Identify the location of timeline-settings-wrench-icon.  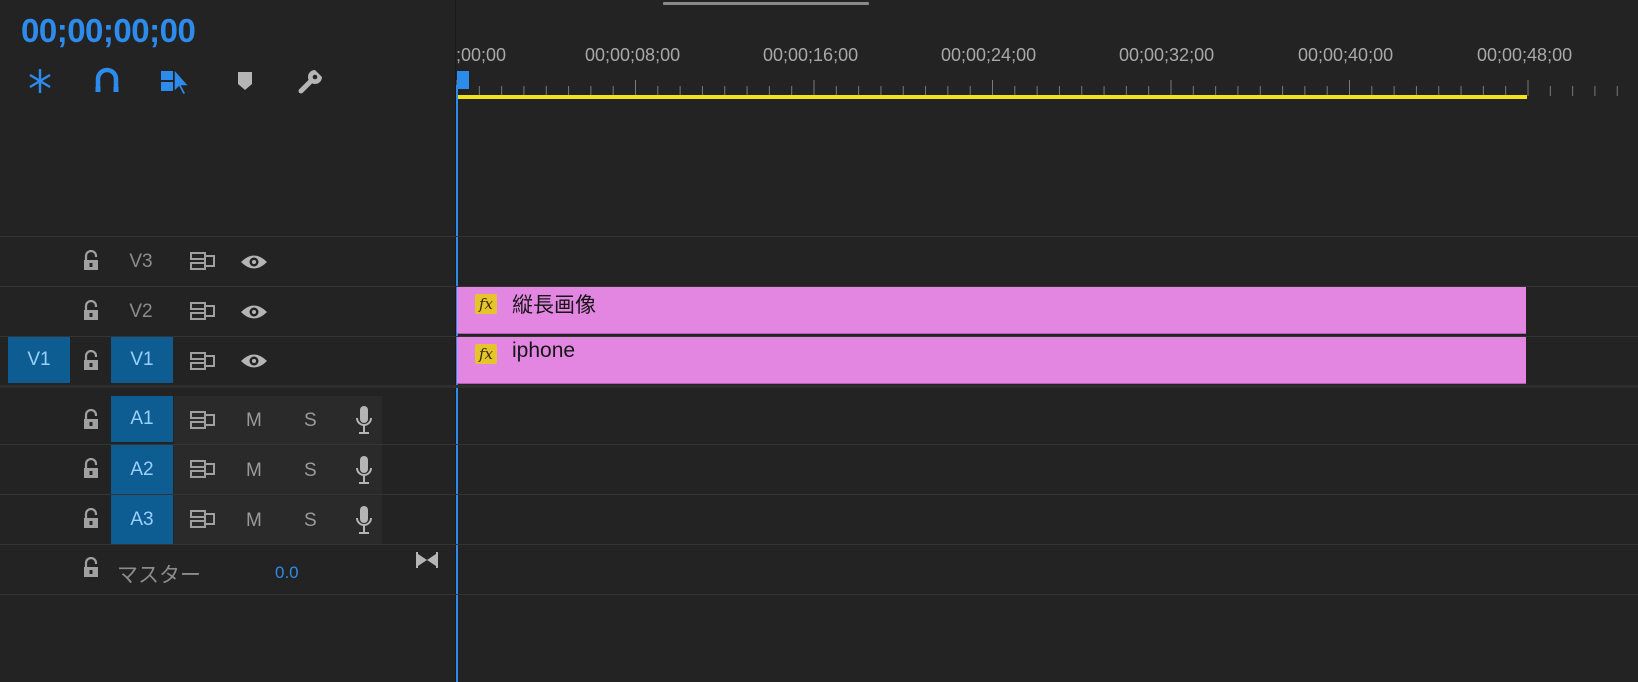
(311, 81).